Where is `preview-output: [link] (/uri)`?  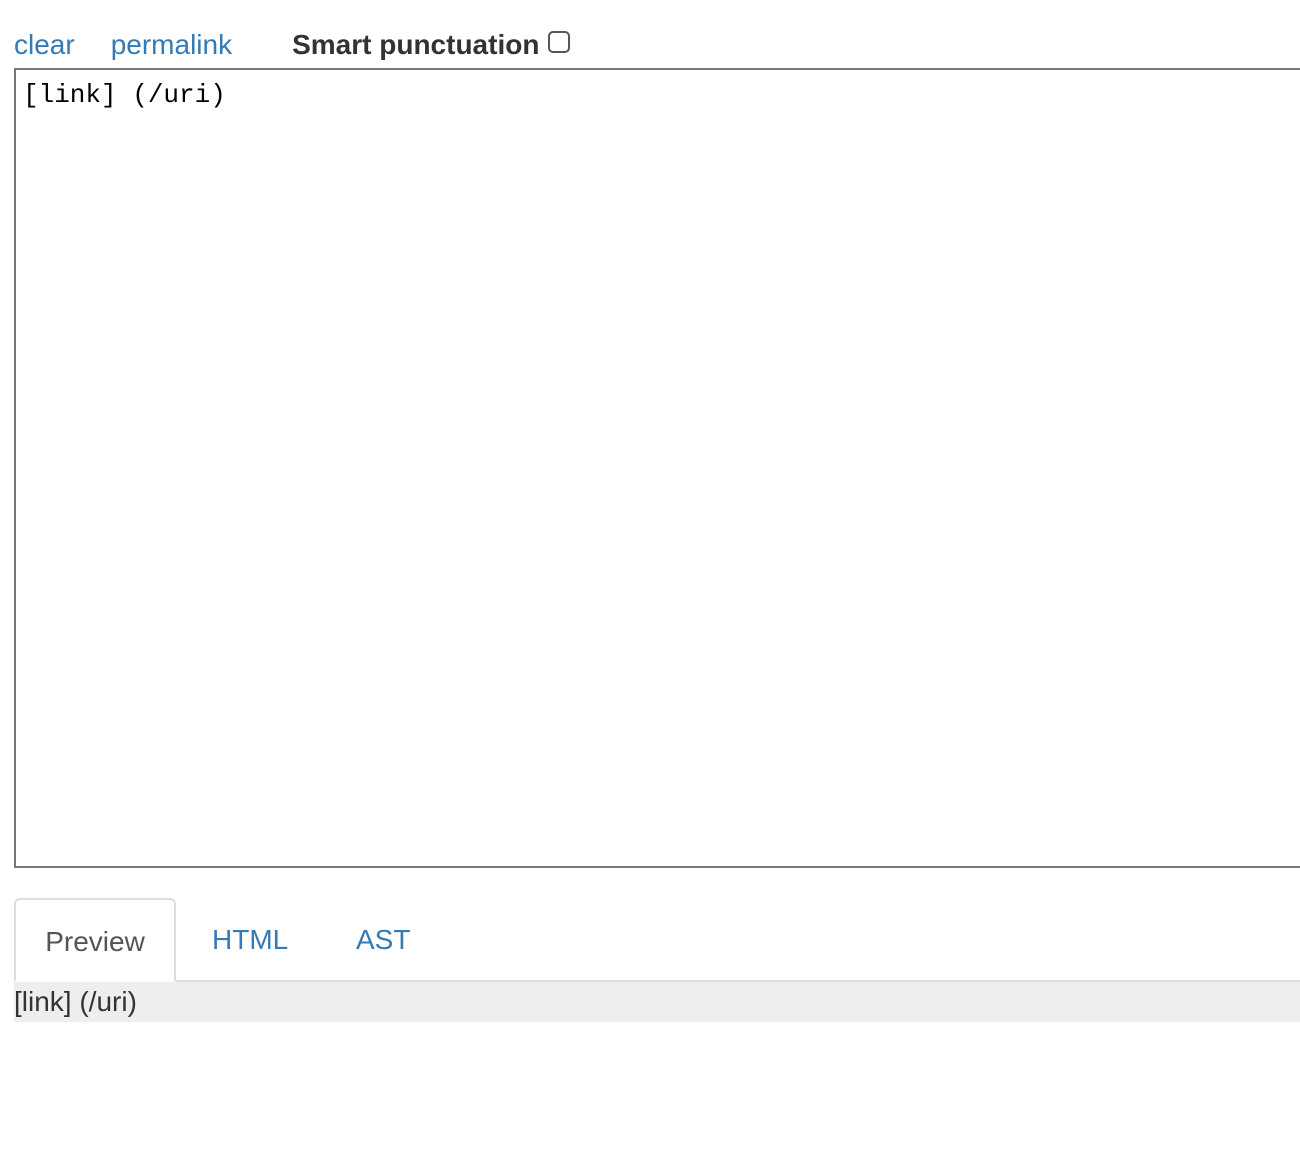
preview-output: [link] (/uri) is located at coordinates (657, 1002).